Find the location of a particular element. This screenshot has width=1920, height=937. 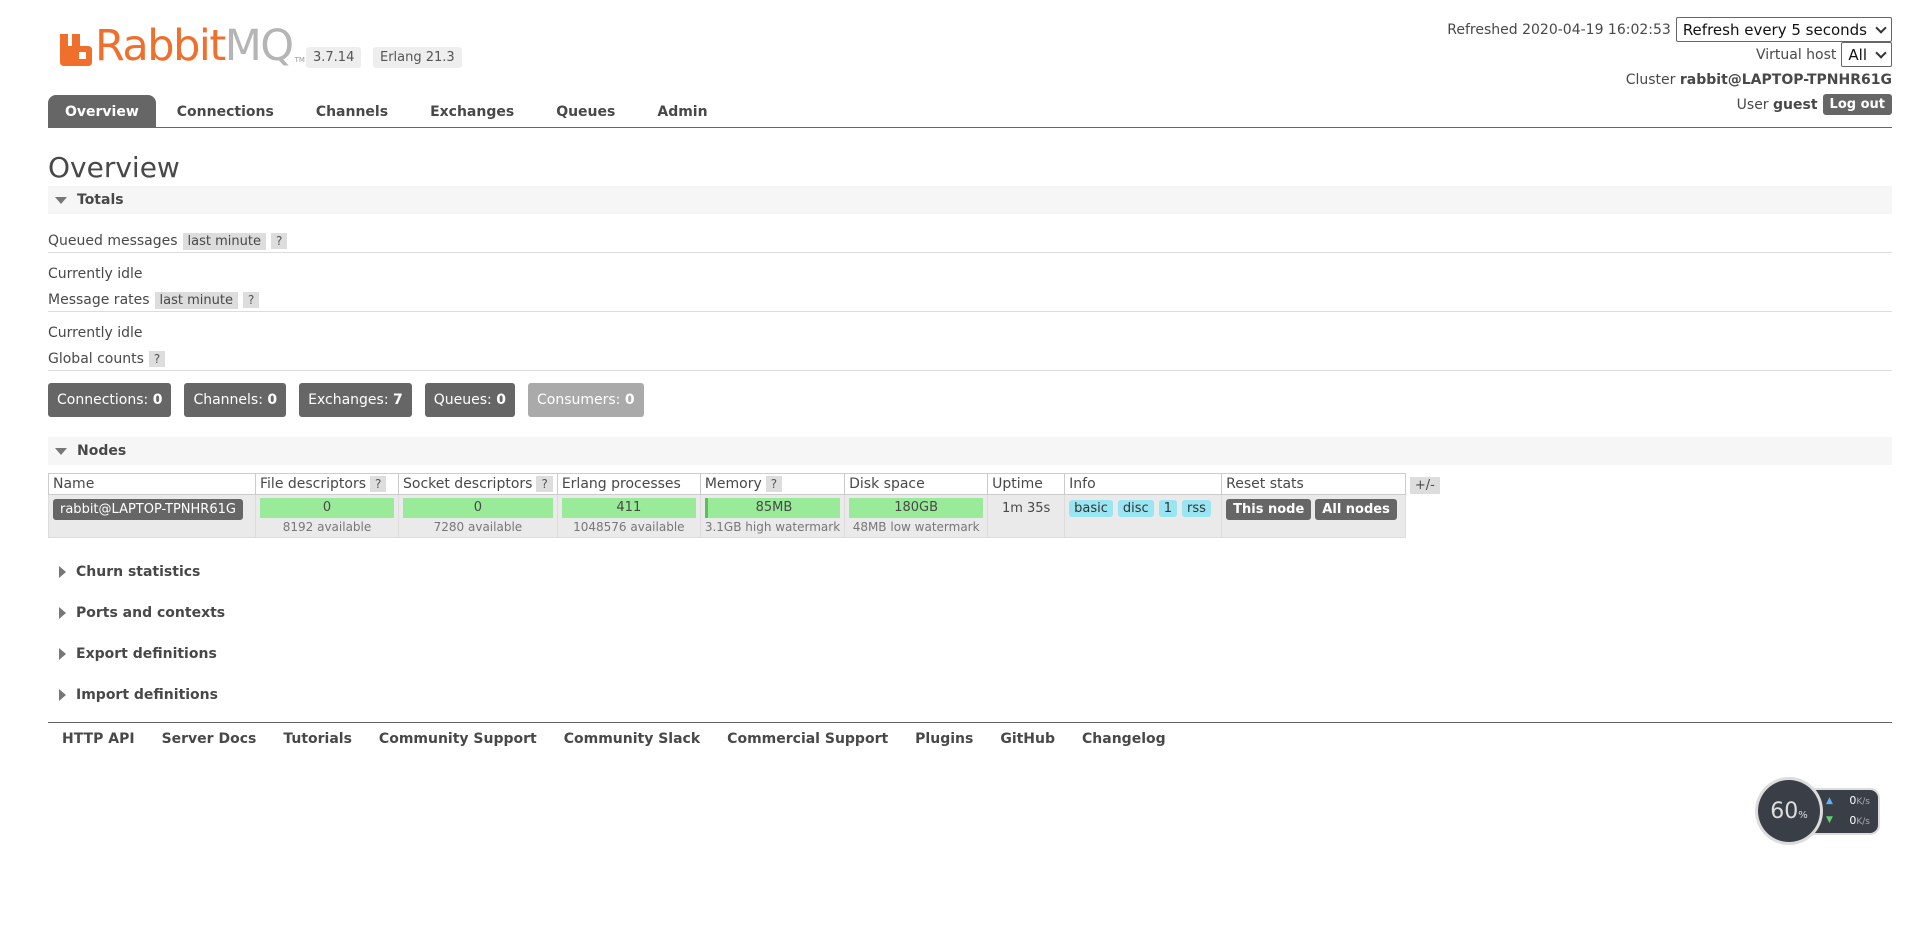

tab-divider is located at coordinates (970, 127).